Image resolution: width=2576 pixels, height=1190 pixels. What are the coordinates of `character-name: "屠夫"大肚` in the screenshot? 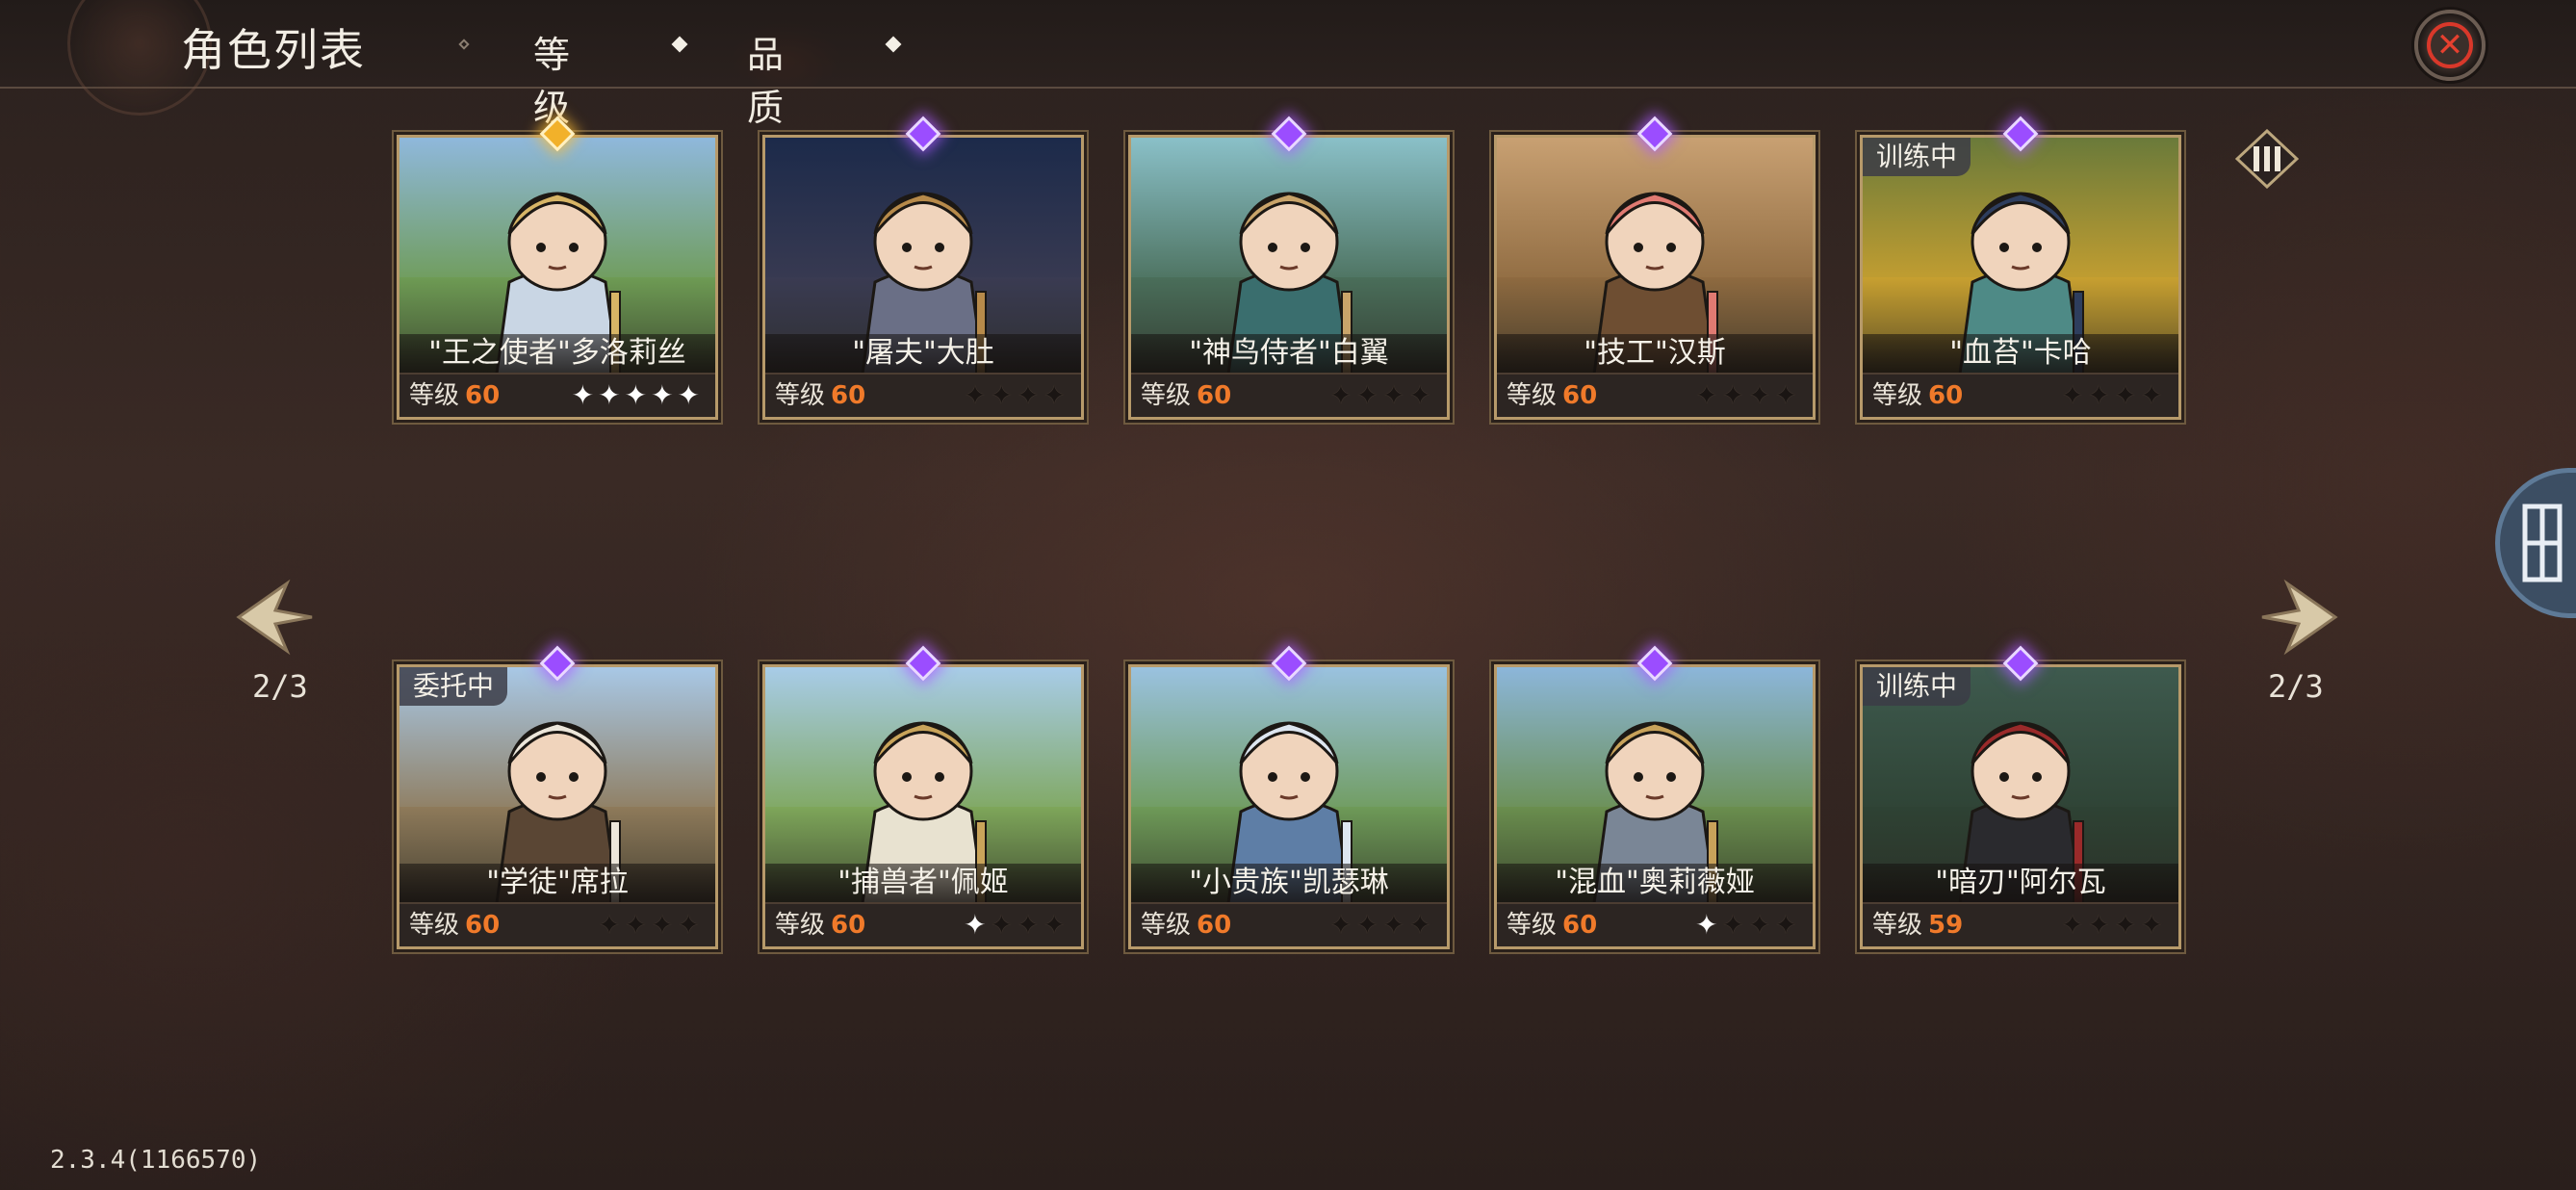 It's located at (923, 354).